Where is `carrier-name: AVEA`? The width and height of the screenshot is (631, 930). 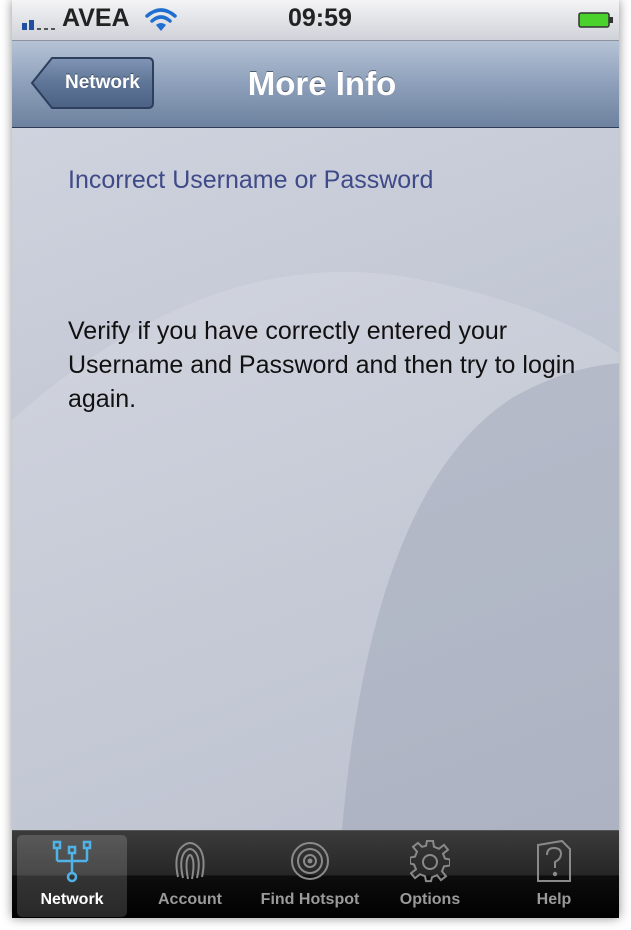 carrier-name: AVEA is located at coordinates (96, 18).